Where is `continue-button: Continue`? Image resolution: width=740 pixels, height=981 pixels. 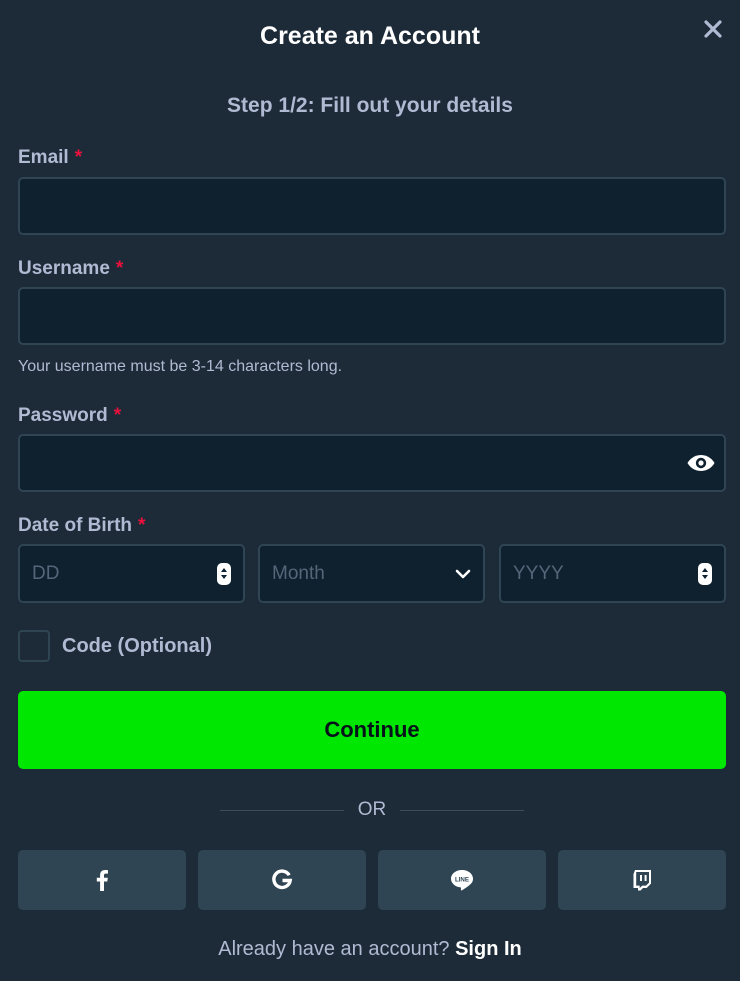 continue-button: Continue is located at coordinates (372, 730).